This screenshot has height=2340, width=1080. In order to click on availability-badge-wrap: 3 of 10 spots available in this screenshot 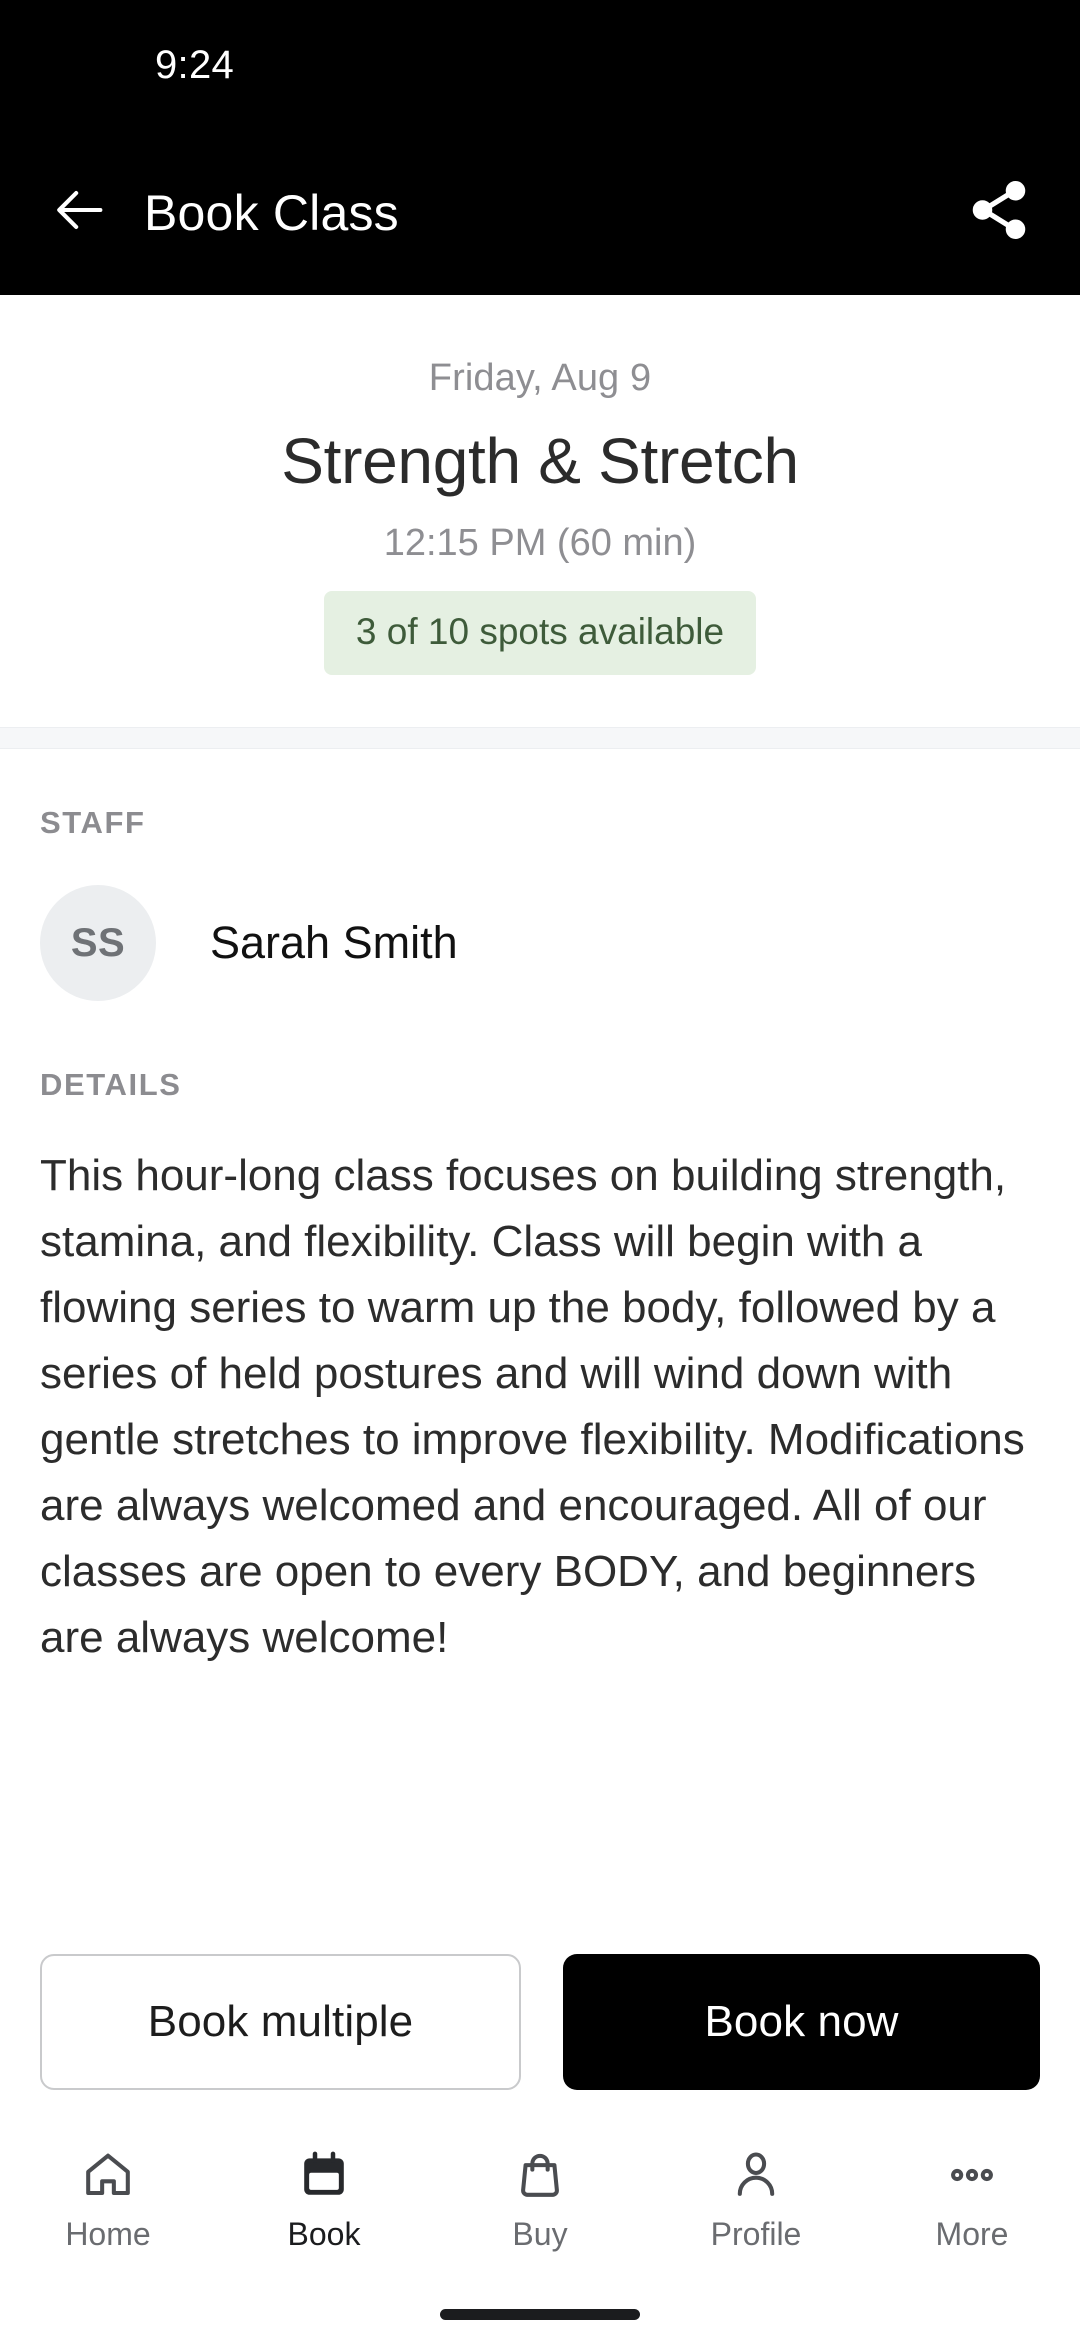, I will do `click(540, 633)`.